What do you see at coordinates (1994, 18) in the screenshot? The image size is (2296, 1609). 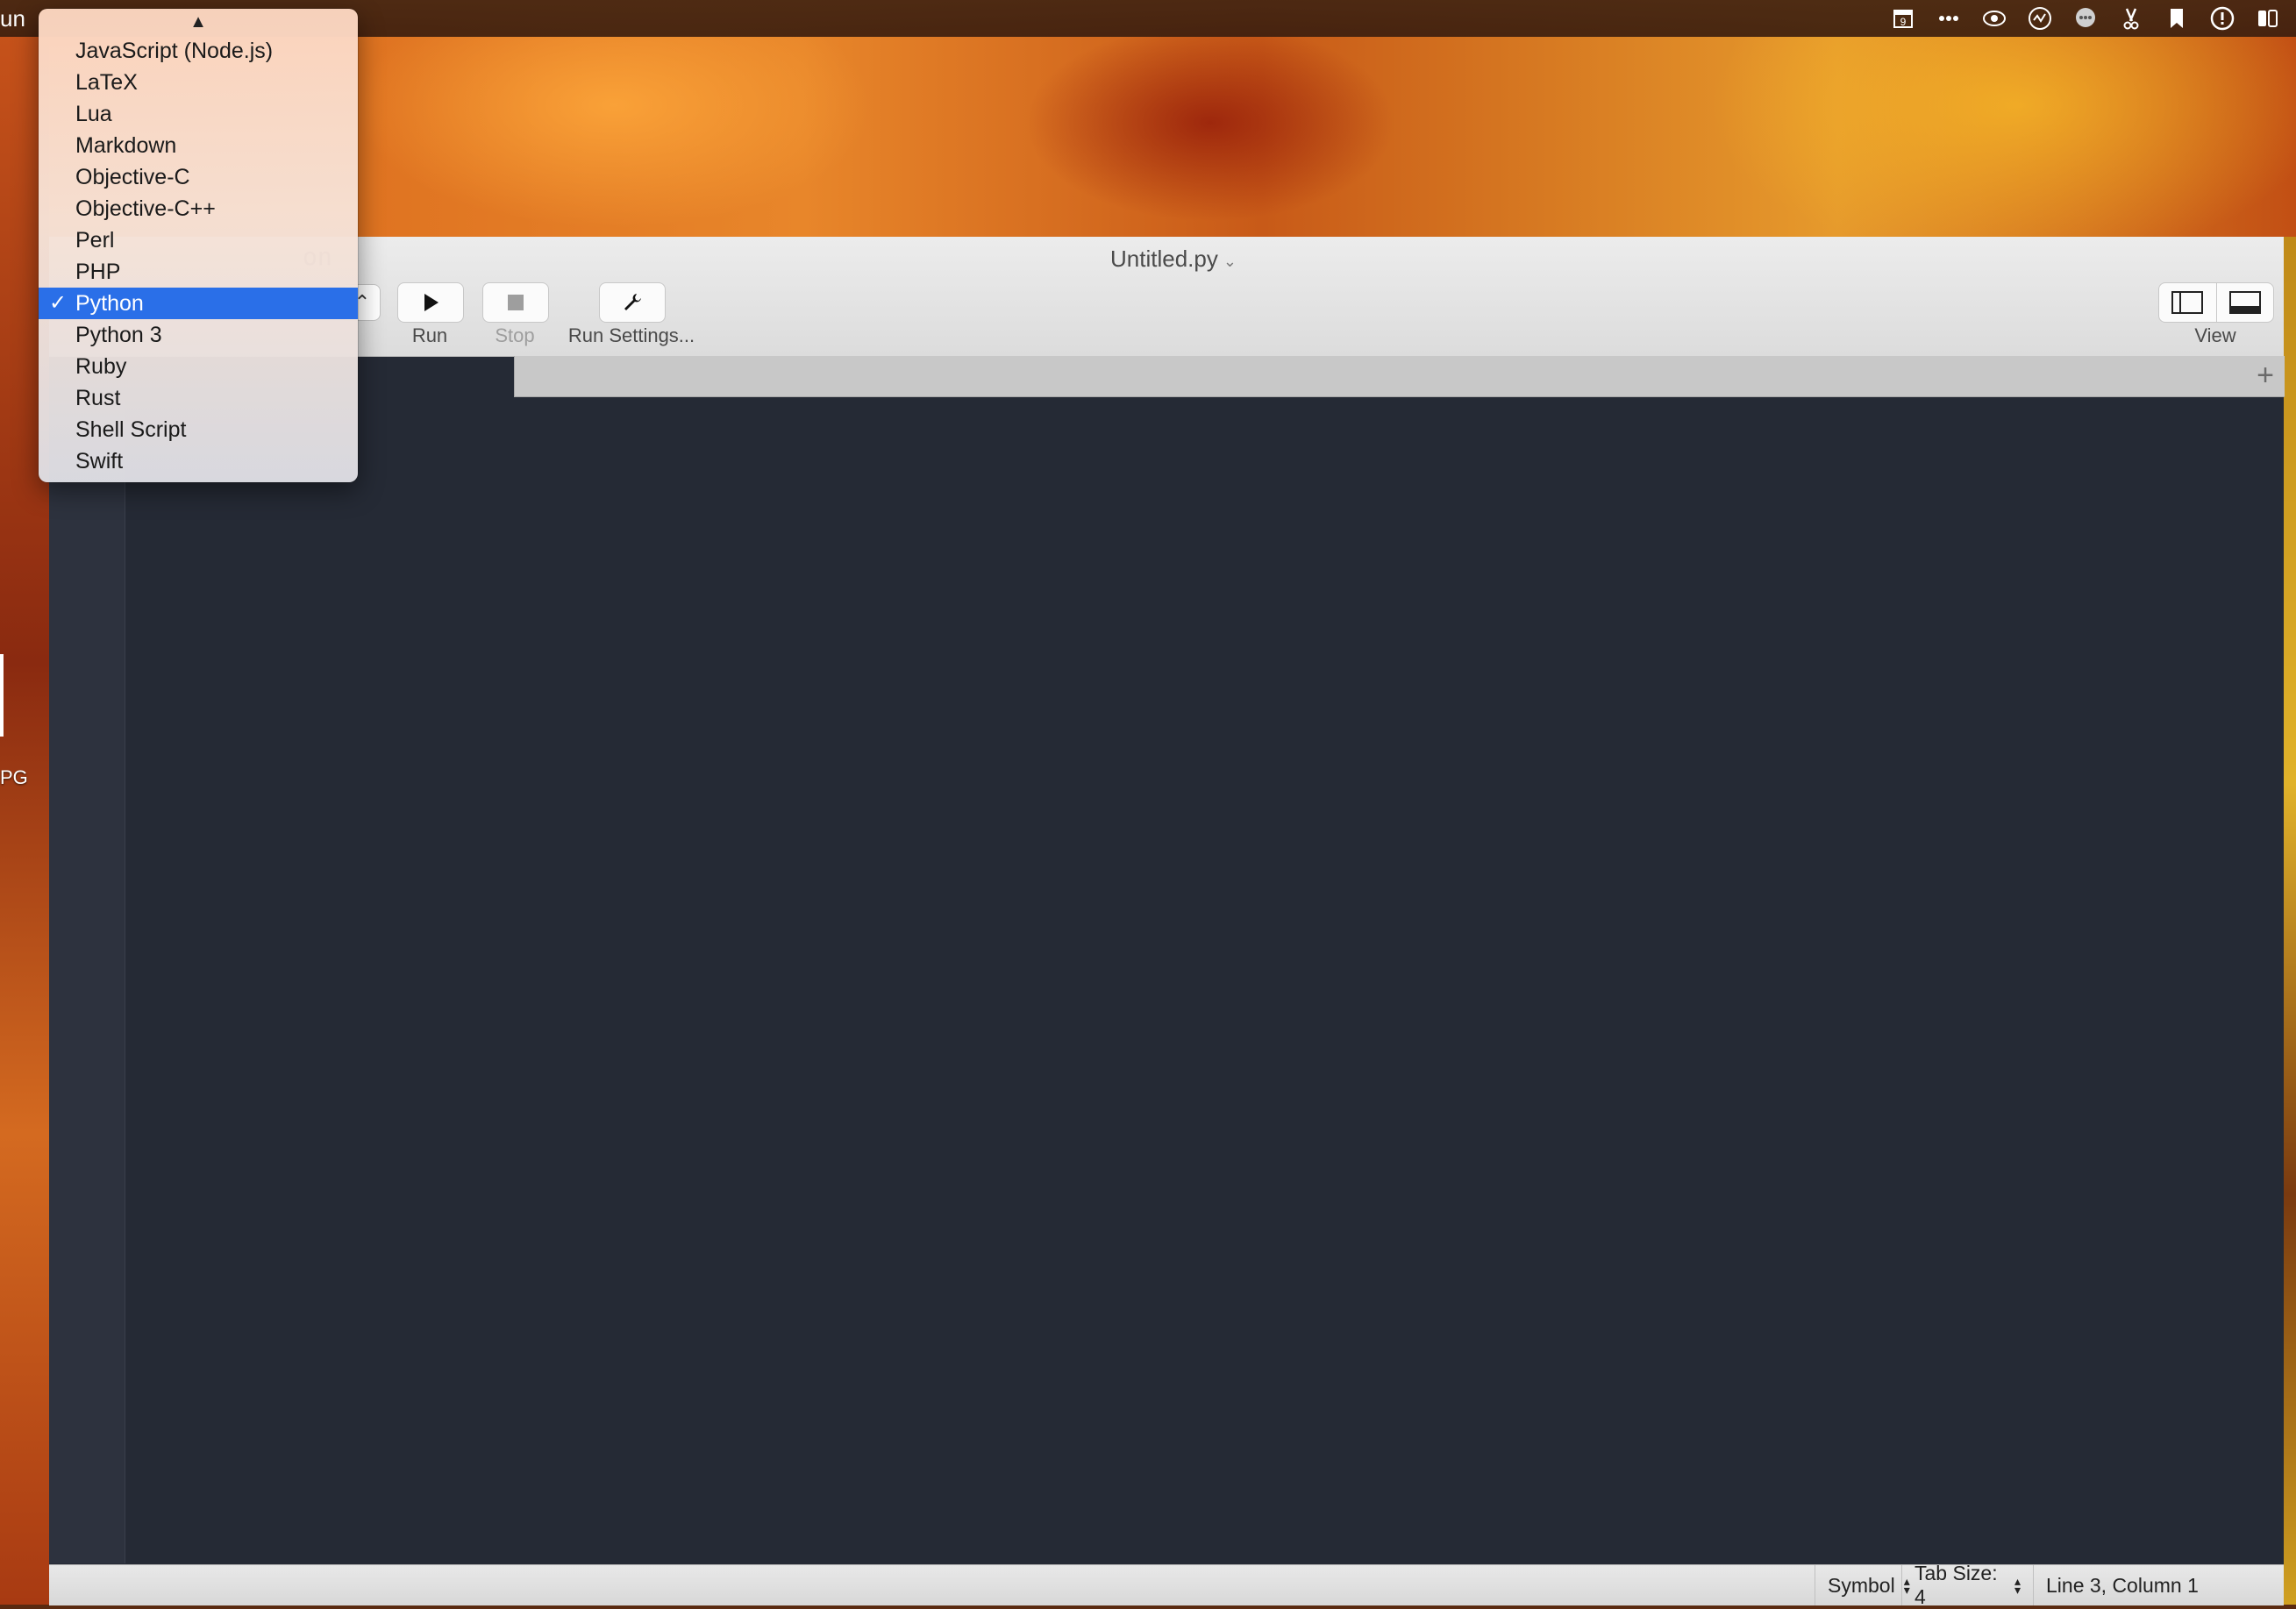 I see `eye-icon` at bounding box center [1994, 18].